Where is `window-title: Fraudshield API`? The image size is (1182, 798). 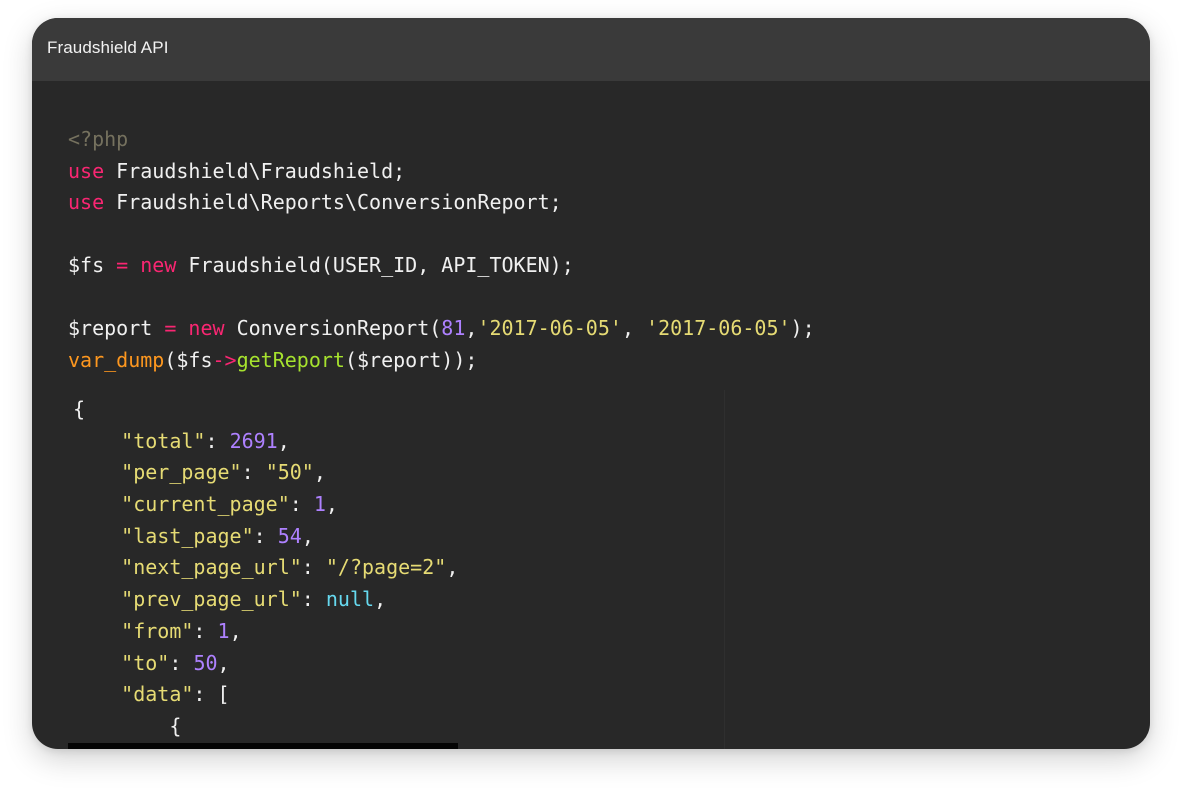 window-title: Fraudshield API is located at coordinates (108, 47).